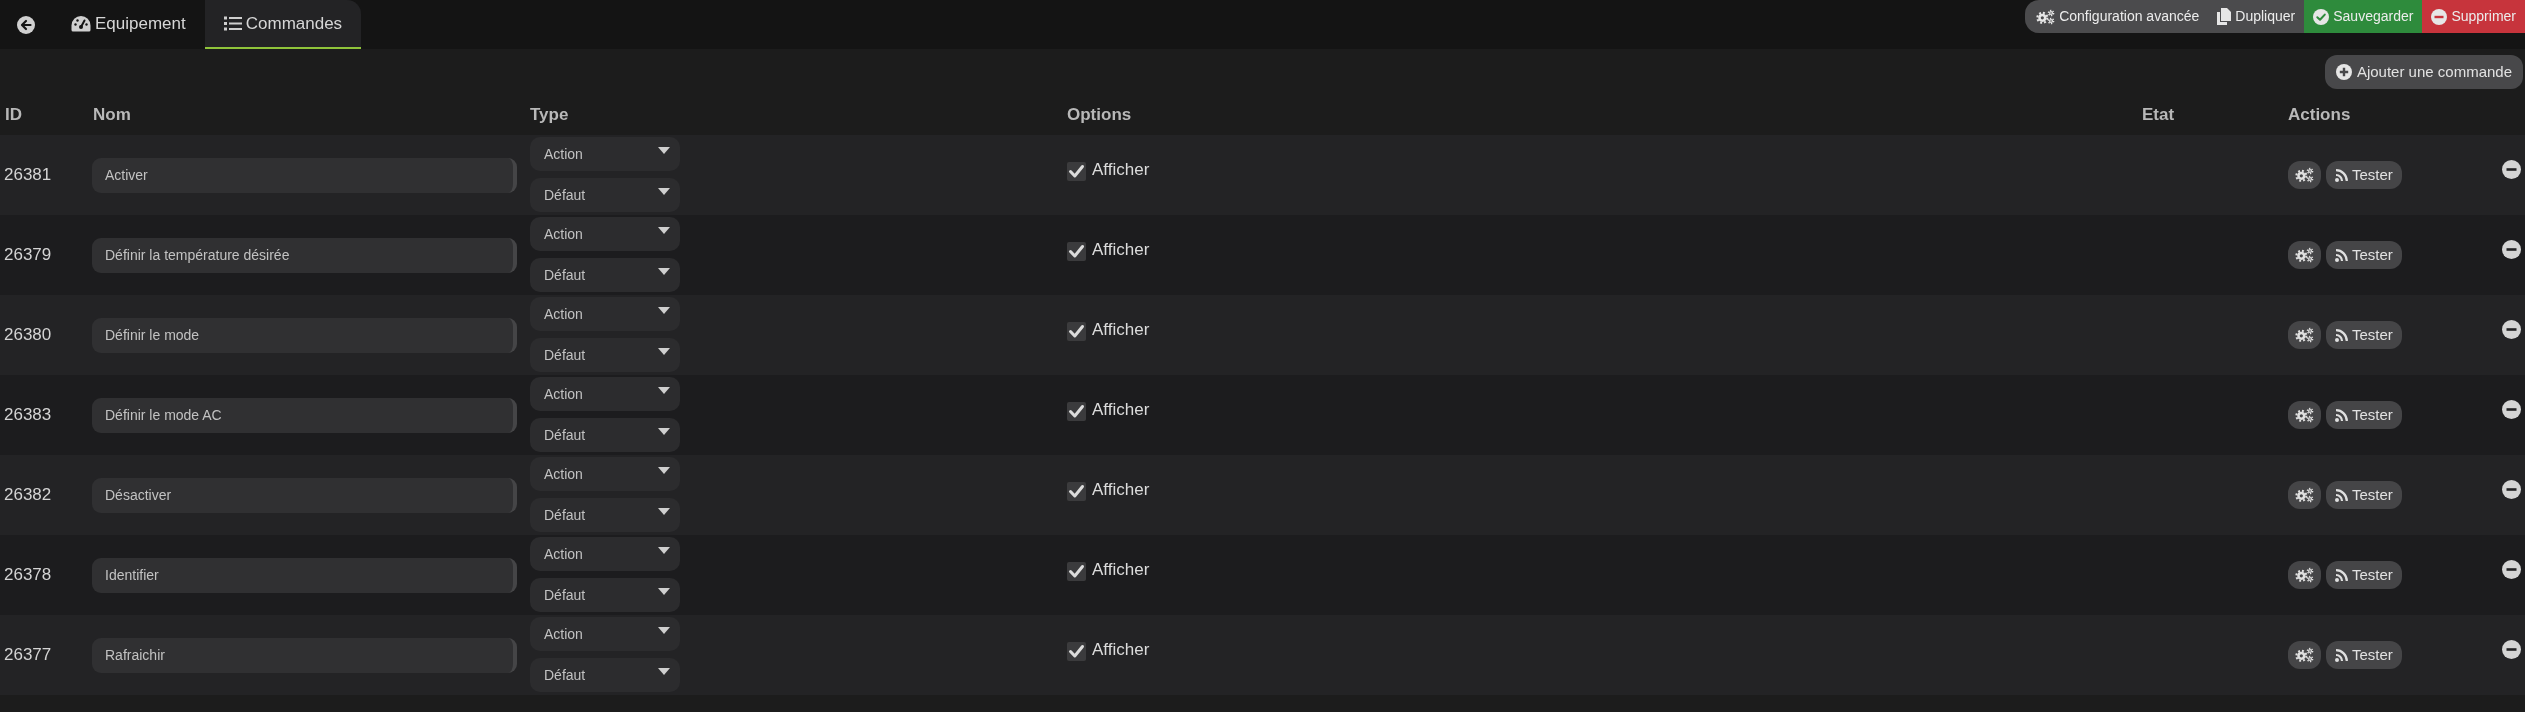 The image size is (2525, 712). I want to click on command-id: 26378, so click(28, 575).